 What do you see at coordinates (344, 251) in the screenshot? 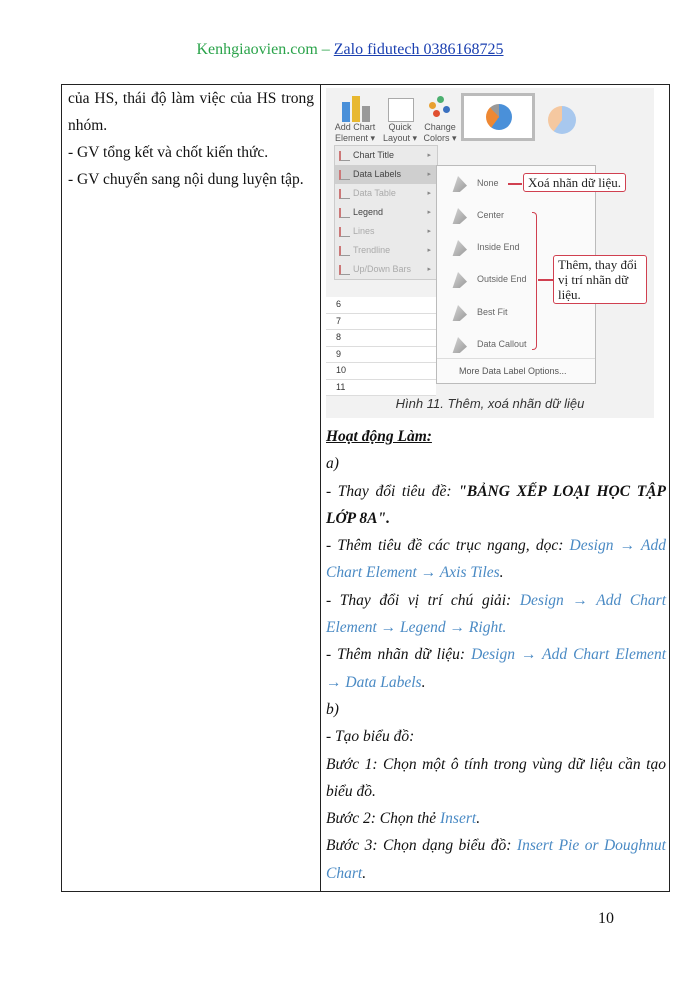
I see `trendline-icon` at bounding box center [344, 251].